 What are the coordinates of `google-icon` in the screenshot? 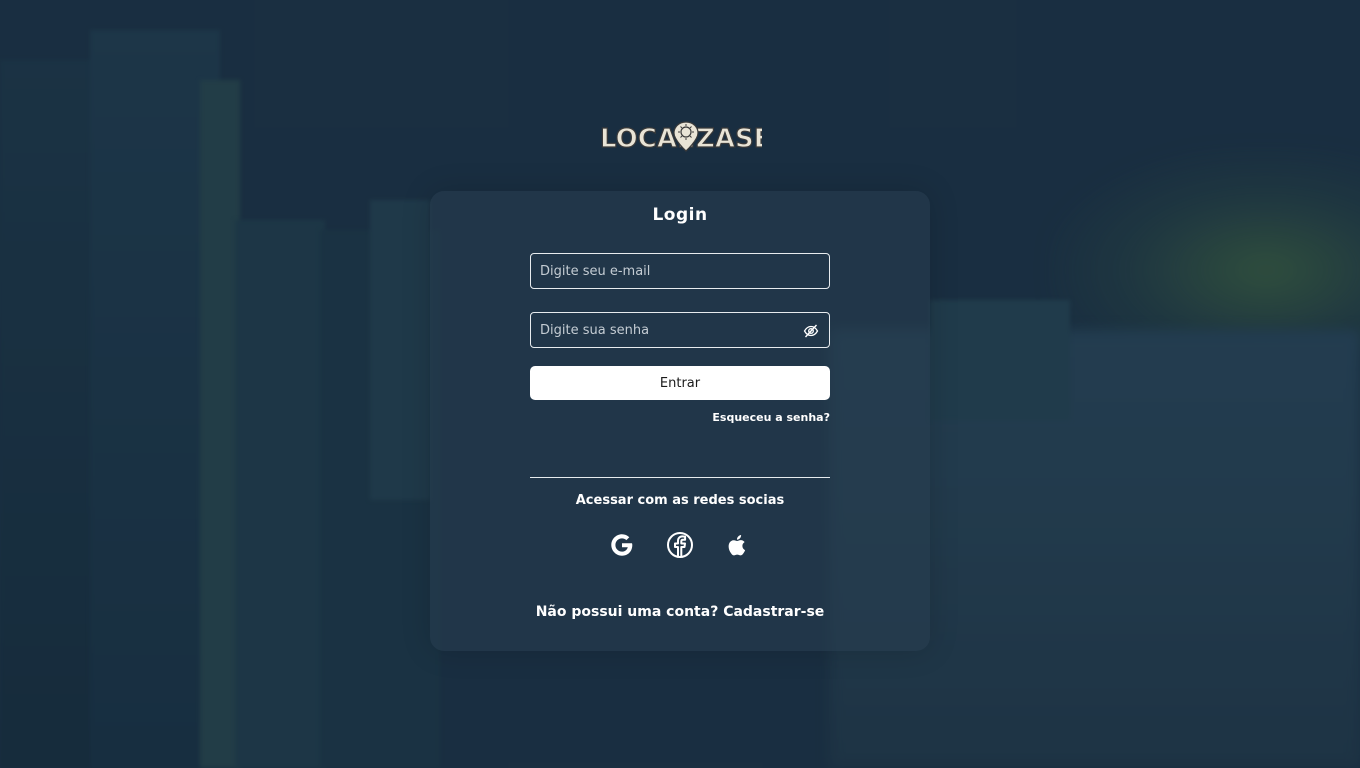 It's located at (622, 545).